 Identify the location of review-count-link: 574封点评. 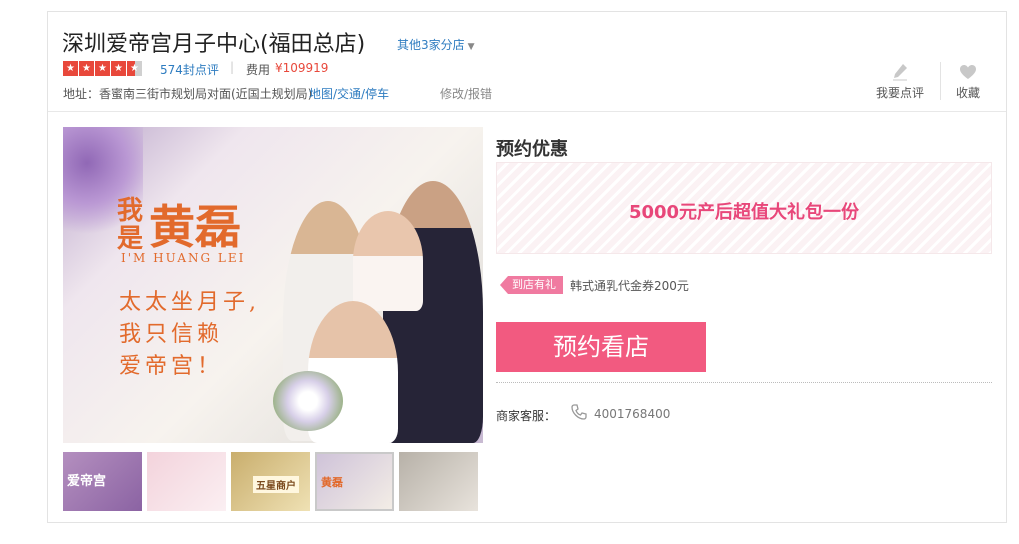
(189, 69).